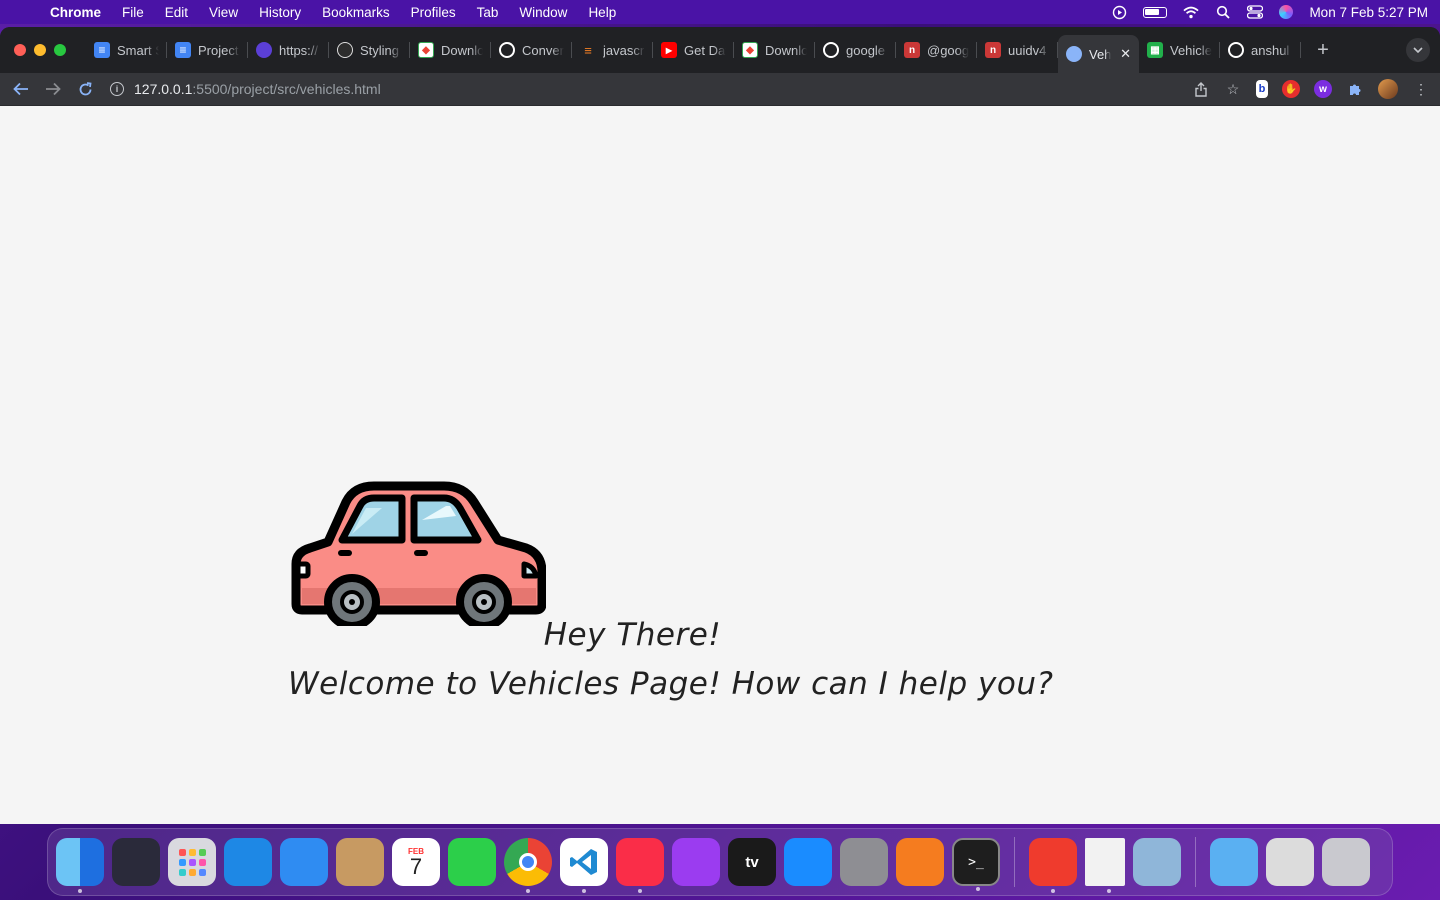 The width and height of the screenshot is (1440, 900). Describe the element at coordinates (1119, 12) in the screenshot. I see `screen-record-icon` at that location.